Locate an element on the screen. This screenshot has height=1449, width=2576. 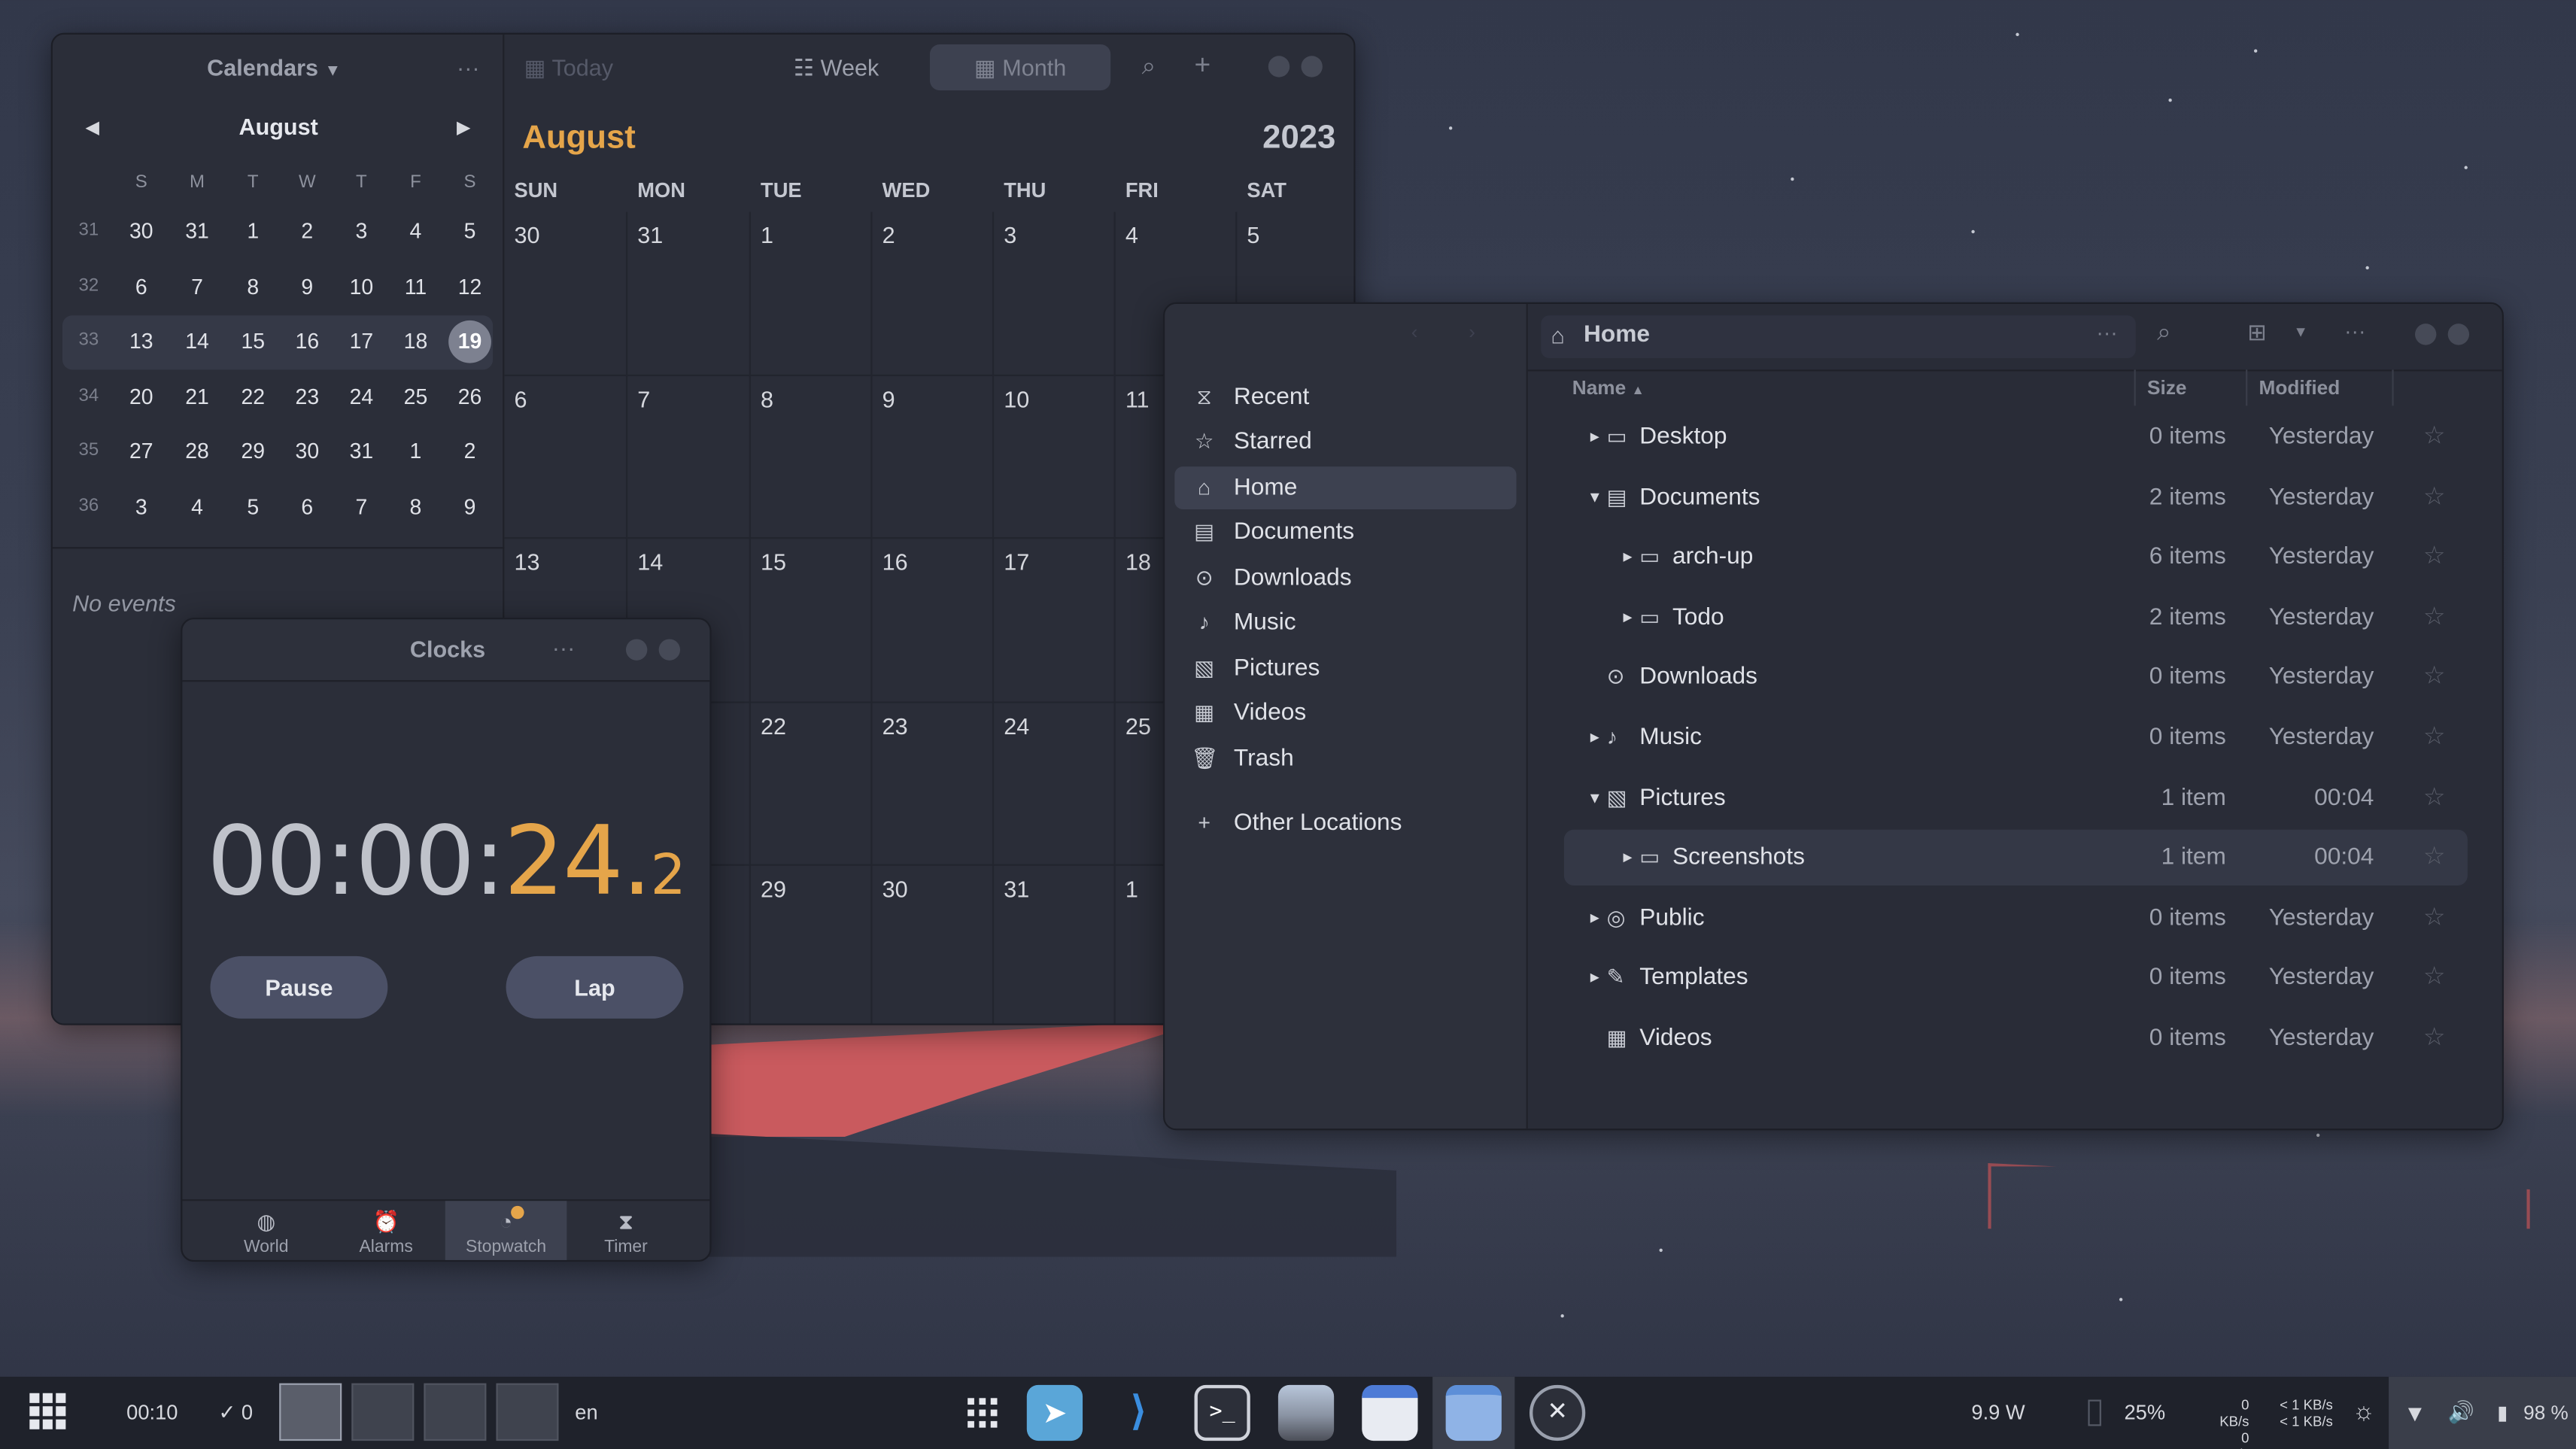
sidebar-item-downloads: ⊙ Downloads is located at coordinates (1345, 579).